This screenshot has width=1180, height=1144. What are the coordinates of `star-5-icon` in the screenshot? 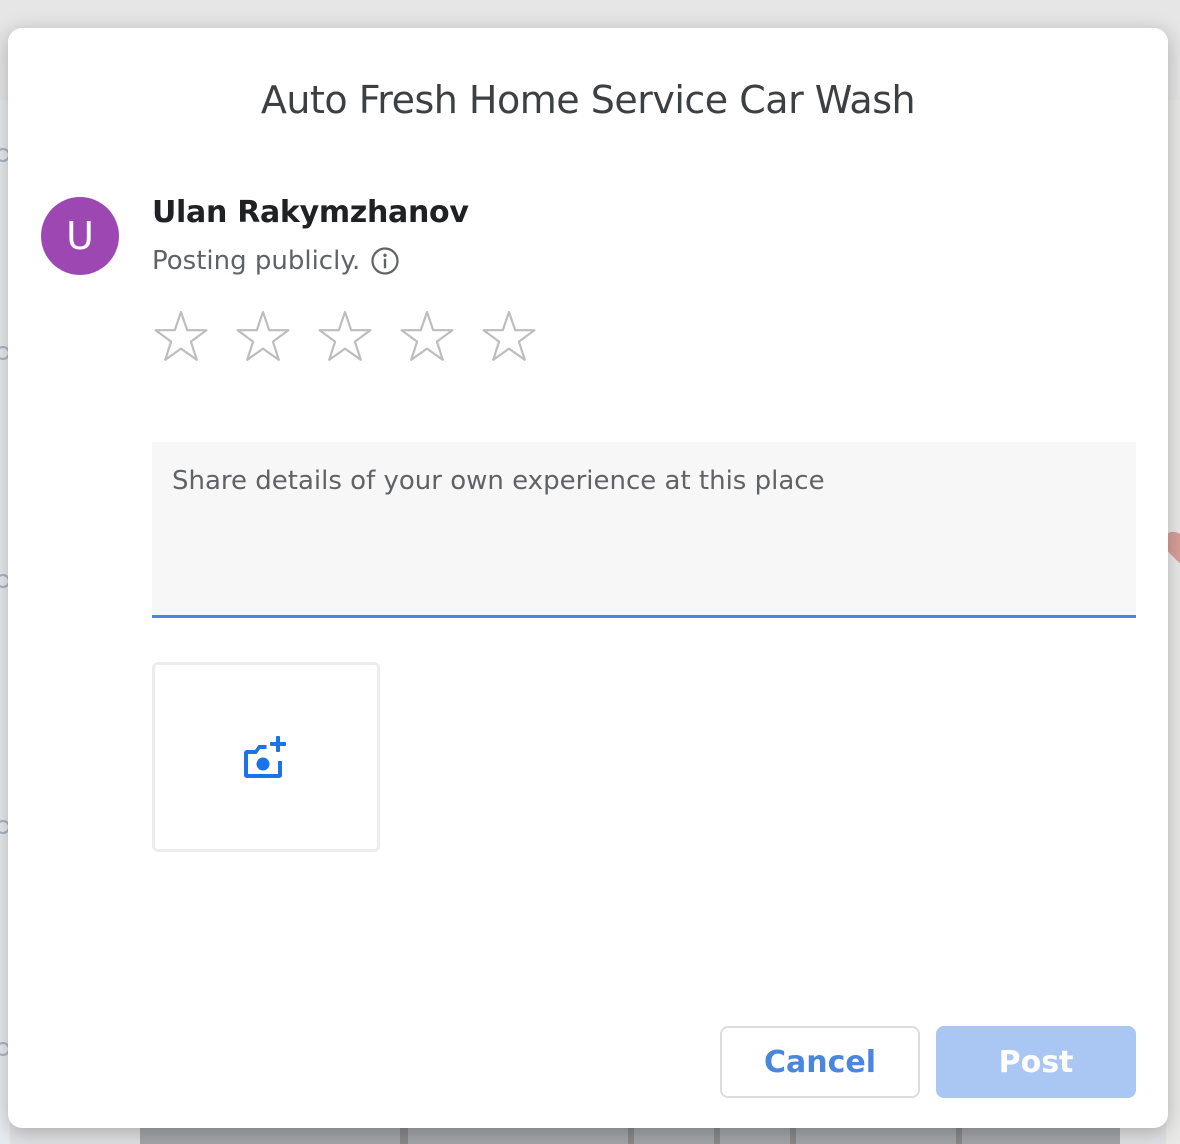 It's located at (509, 338).